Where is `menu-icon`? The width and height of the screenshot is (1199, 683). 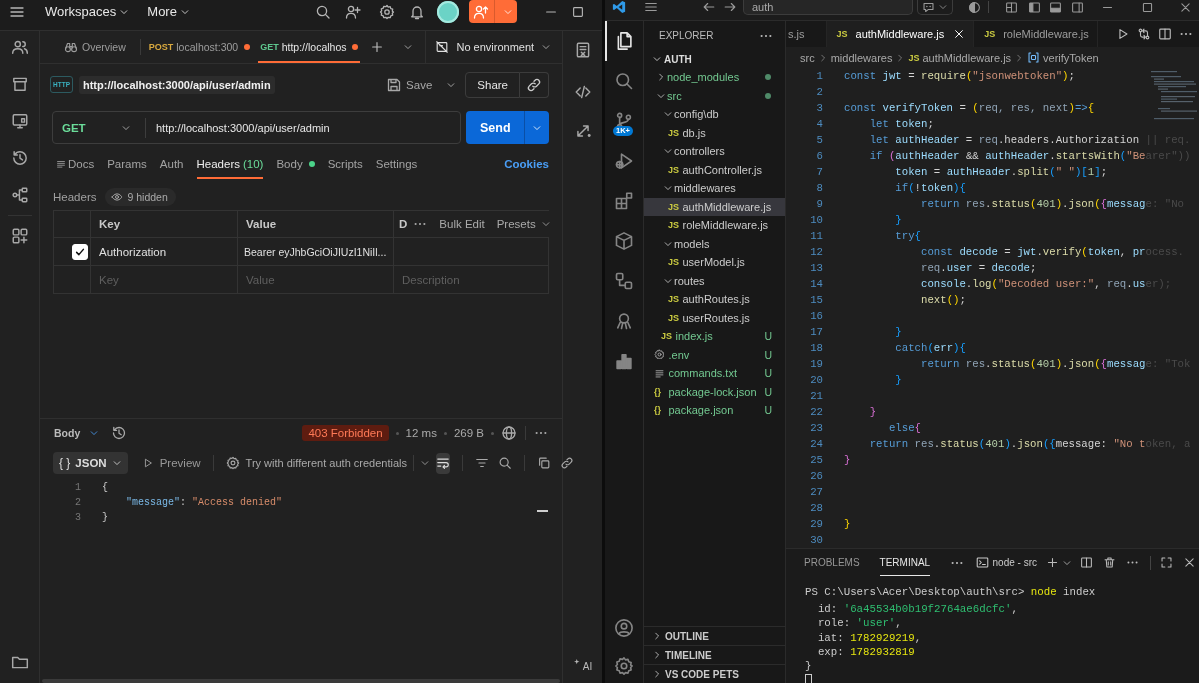
menu-icon is located at coordinates (651, 7).